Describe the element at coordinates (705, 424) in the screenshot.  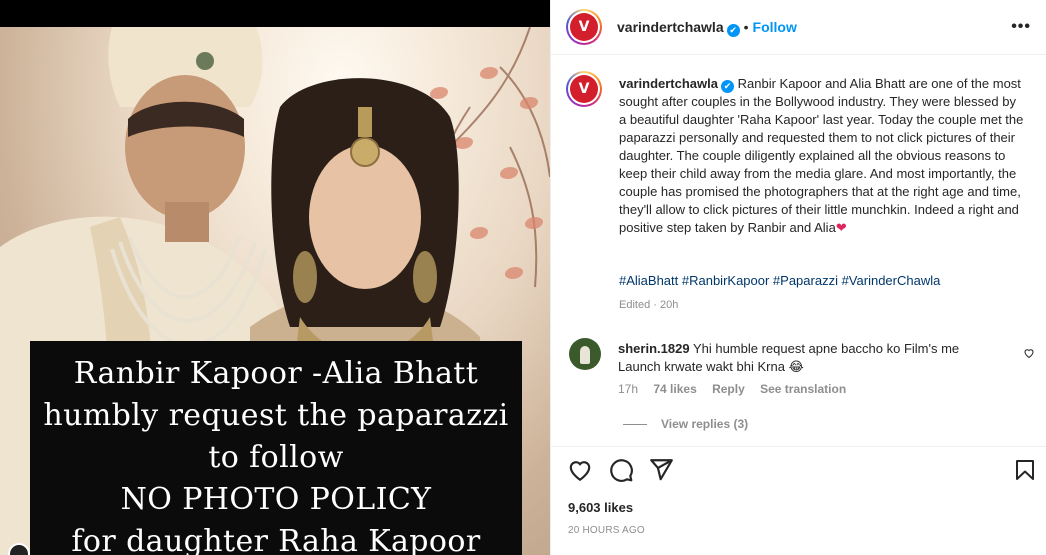
I see `view-replies-label: View replies (3)` at that location.